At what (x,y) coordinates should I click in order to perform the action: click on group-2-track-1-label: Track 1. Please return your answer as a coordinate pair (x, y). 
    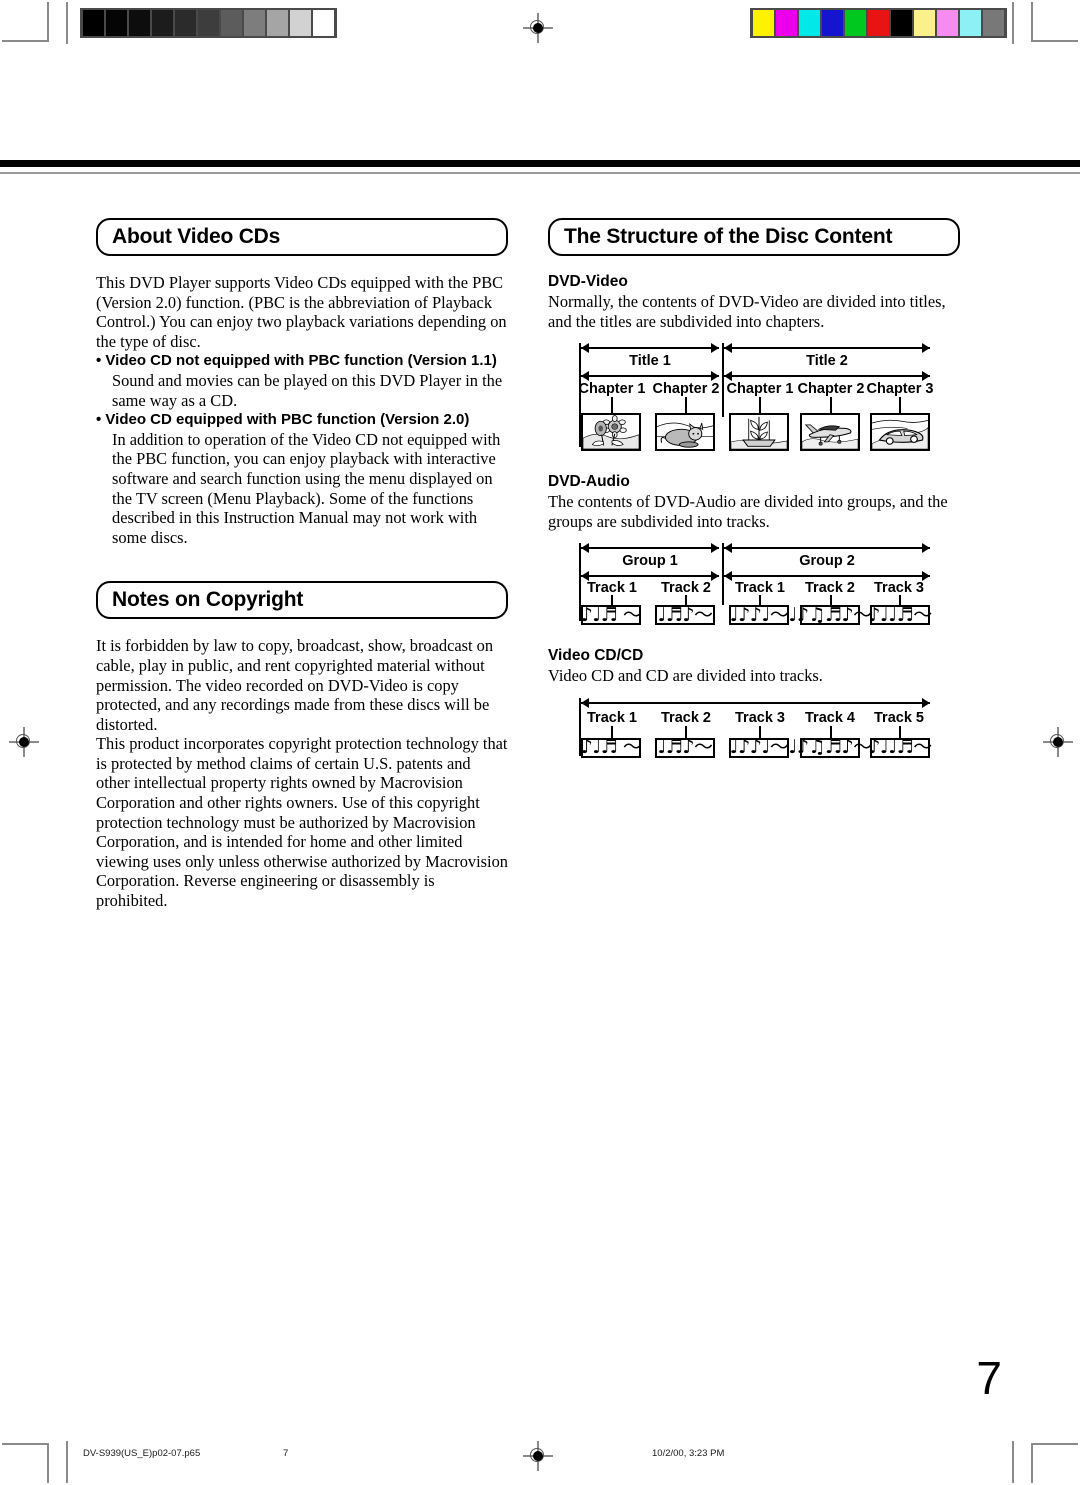
    Looking at the image, I should click on (760, 588).